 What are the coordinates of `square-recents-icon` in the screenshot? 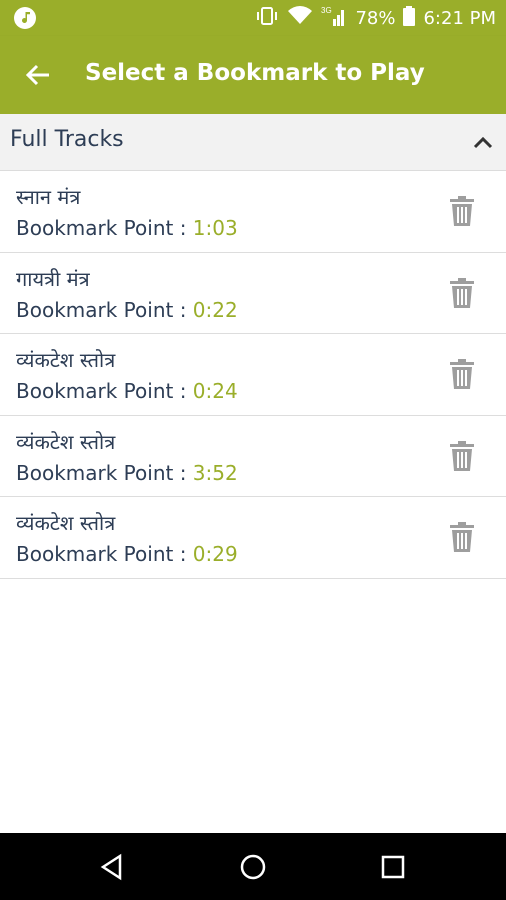 It's located at (393, 867).